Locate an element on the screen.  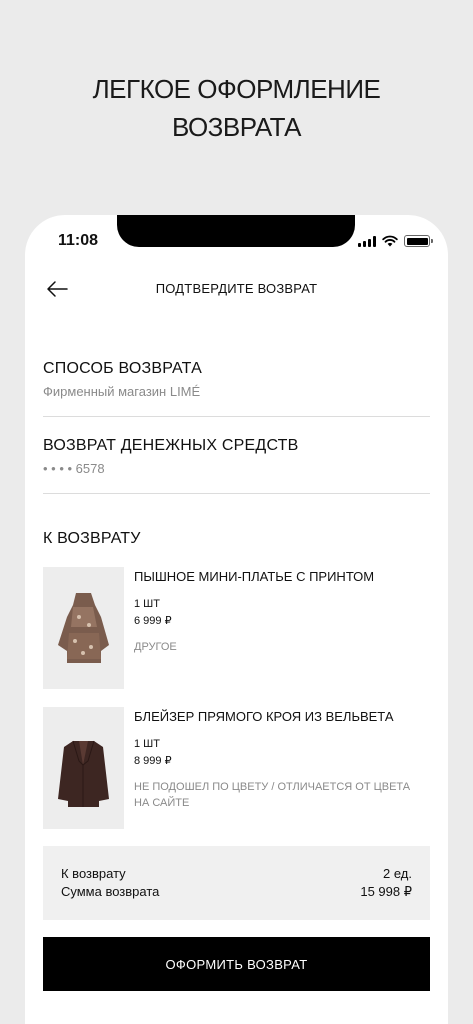
status-icons is located at coordinates (395, 241).